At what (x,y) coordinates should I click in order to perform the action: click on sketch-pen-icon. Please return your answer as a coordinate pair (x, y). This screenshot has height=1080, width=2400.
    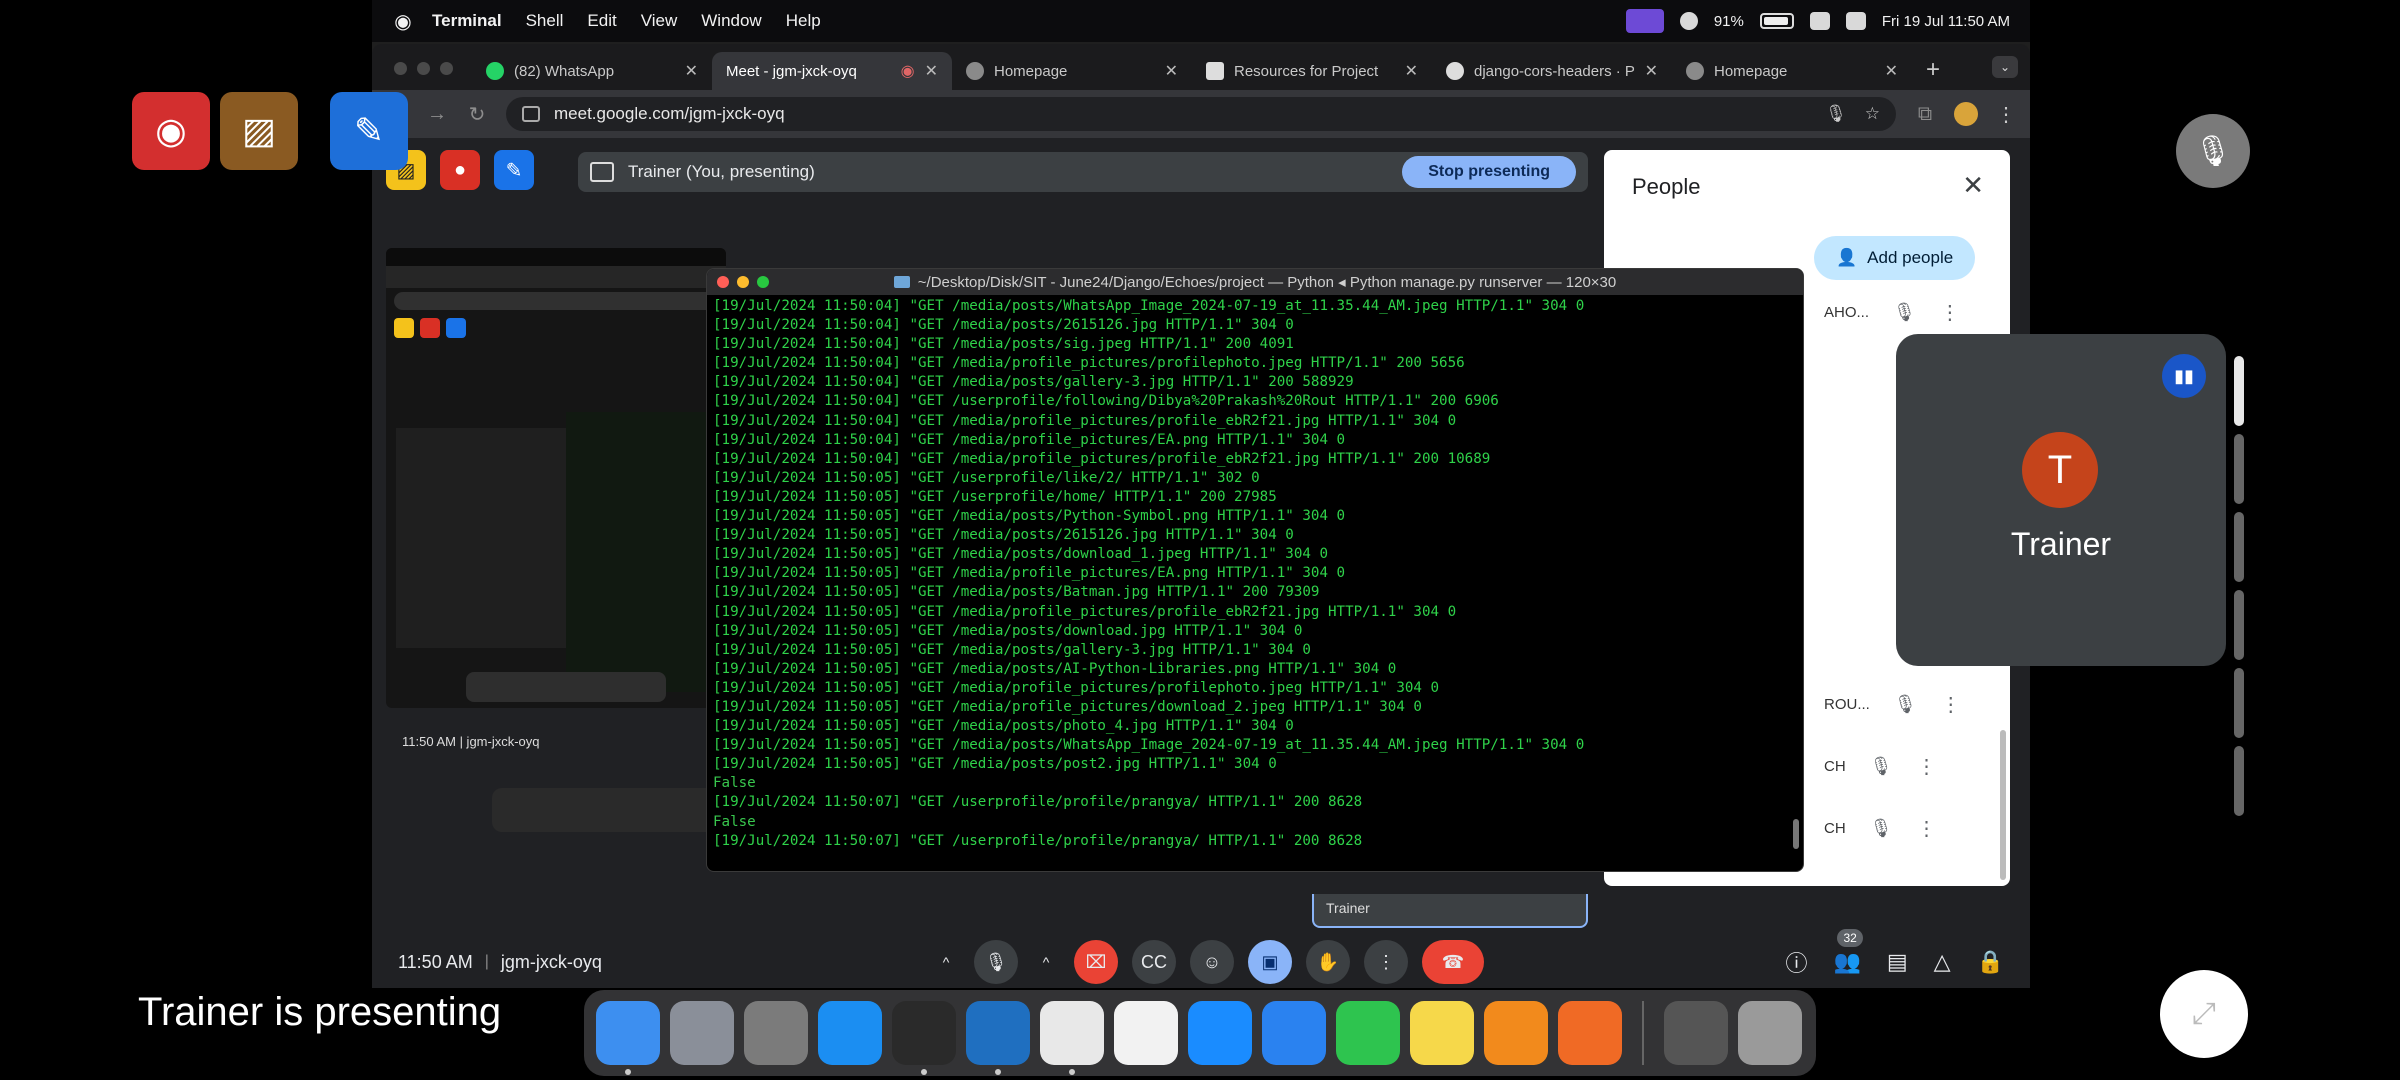
    Looking at the image, I should click on (1590, 1033).